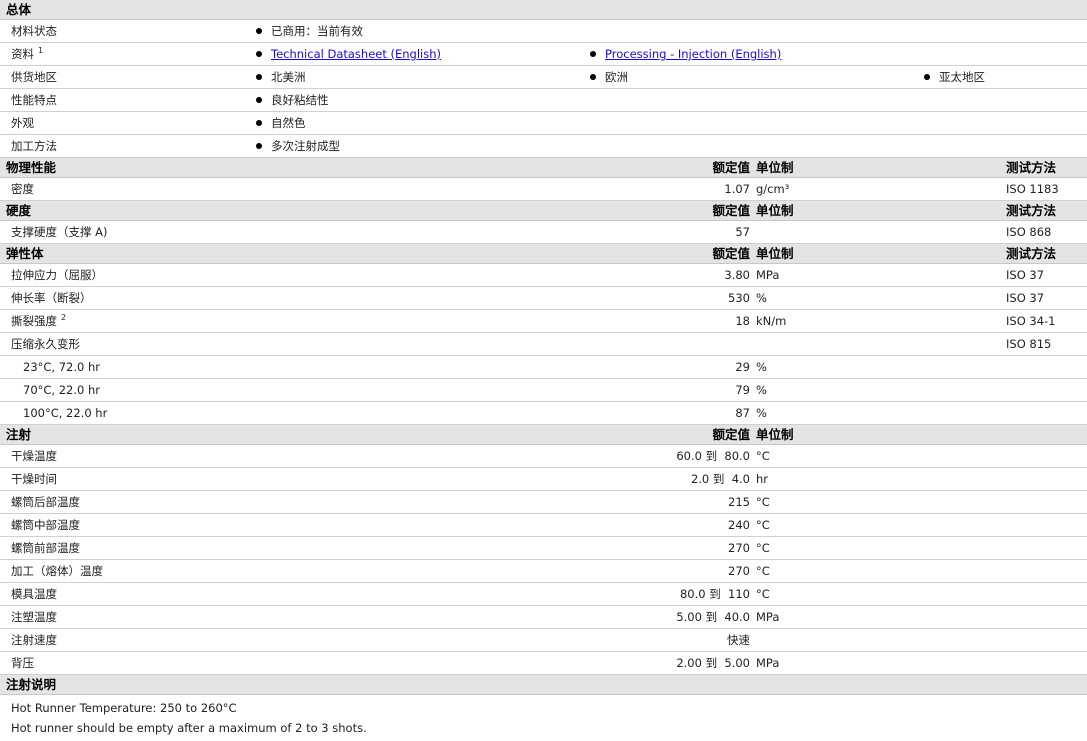 This screenshot has width=1087, height=741. I want to click on row-features: 性能特点 良好粘结性, so click(543, 100).